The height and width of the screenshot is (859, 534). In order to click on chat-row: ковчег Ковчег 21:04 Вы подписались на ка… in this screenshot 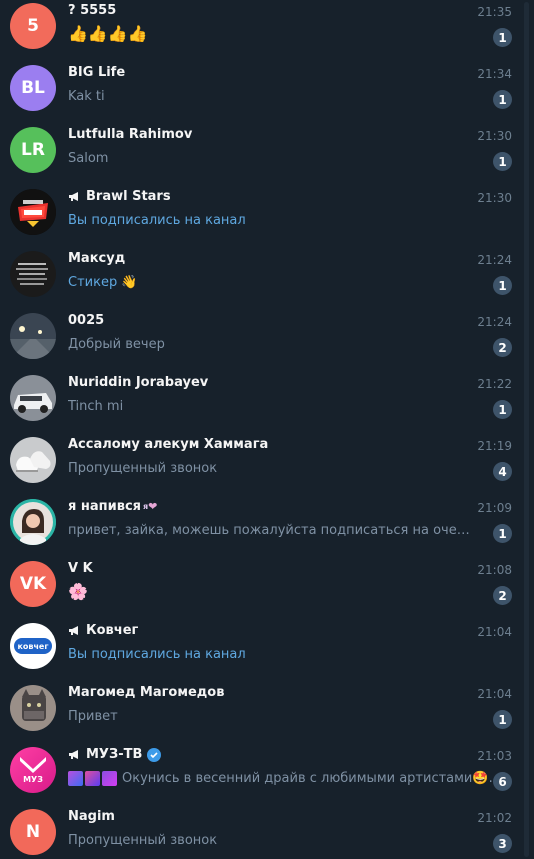, I will do `click(260, 651)`.